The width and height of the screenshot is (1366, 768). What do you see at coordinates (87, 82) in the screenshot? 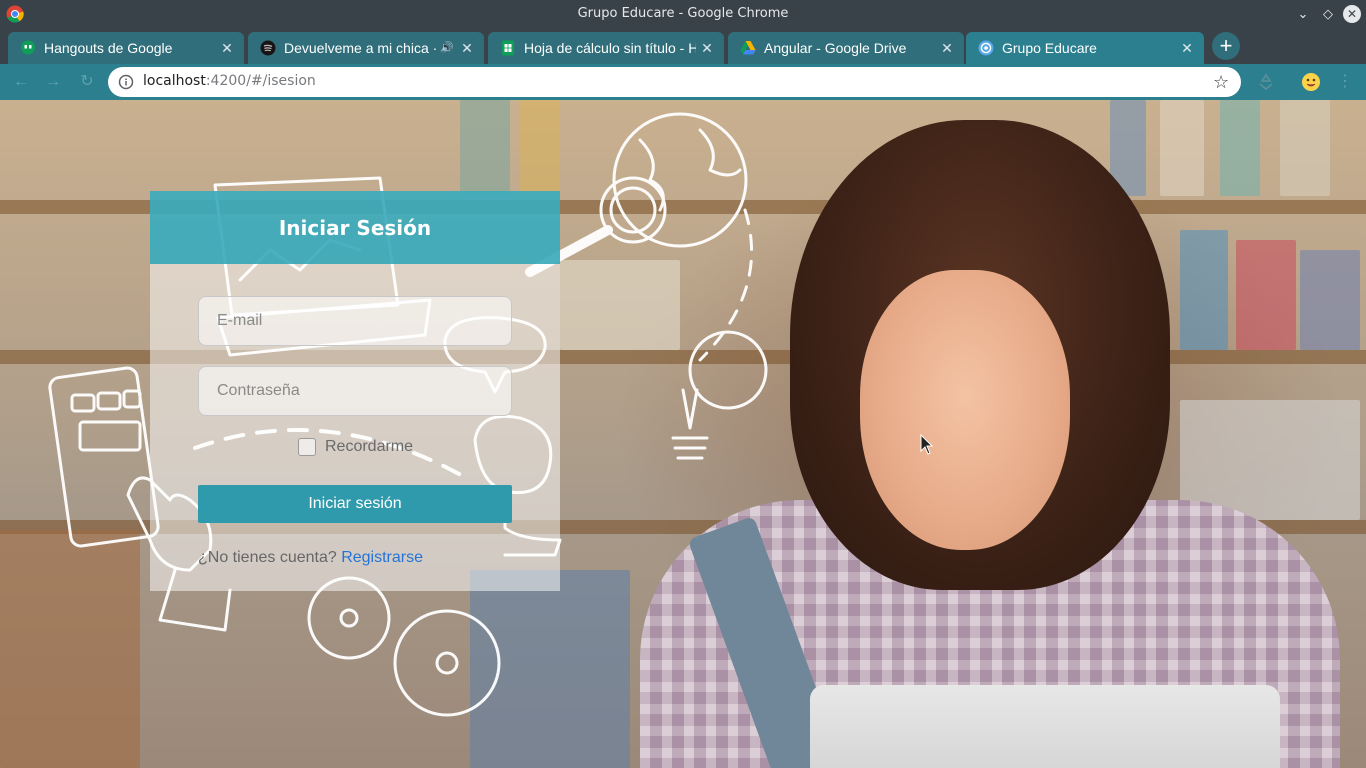
I see `reload-icon: ↻` at bounding box center [87, 82].